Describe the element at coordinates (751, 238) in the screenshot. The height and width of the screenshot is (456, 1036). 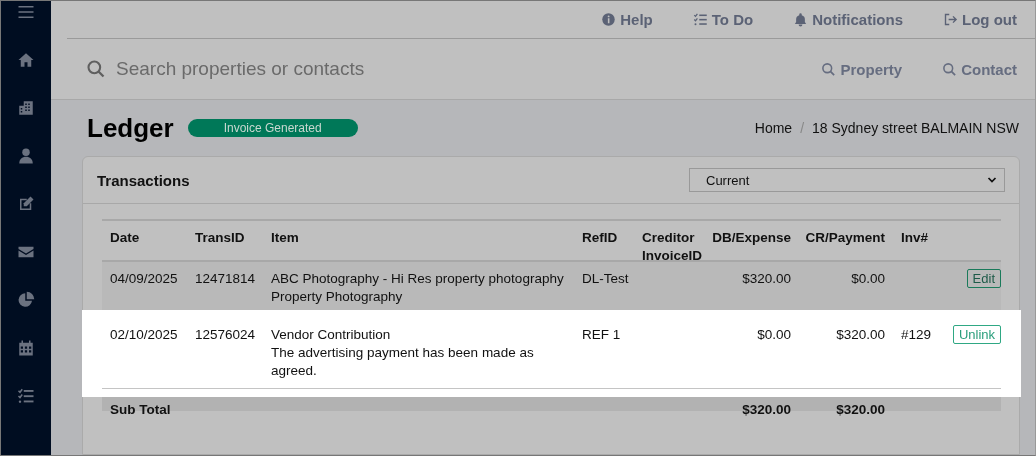
I see `column-header: DB/Expense` at that location.